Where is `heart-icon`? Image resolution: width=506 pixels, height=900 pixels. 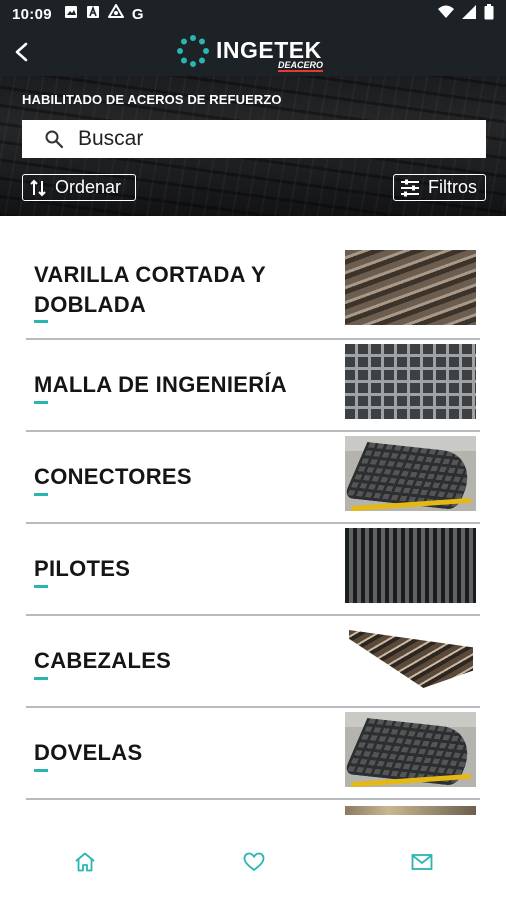 heart-icon is located at coordinates (254, 861).